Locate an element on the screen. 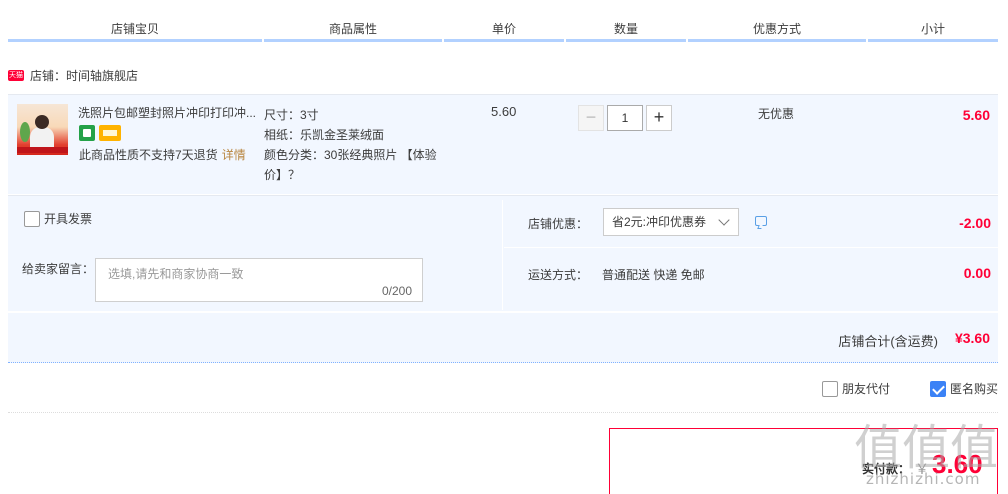 This screenshot has width=1008, height=494. increase-button: + is located at coordinates (659, 118).